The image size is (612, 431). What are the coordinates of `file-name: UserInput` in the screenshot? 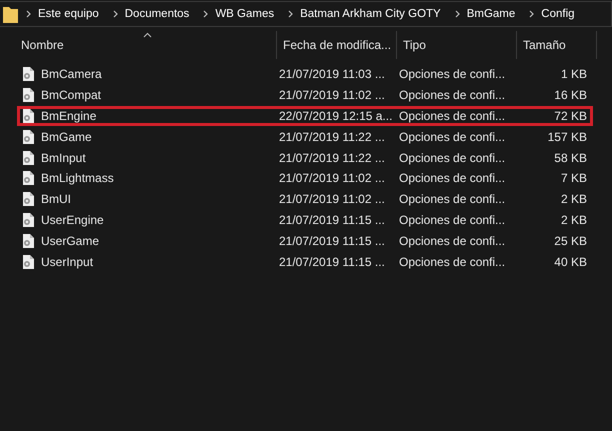 It's located at (67, 261).